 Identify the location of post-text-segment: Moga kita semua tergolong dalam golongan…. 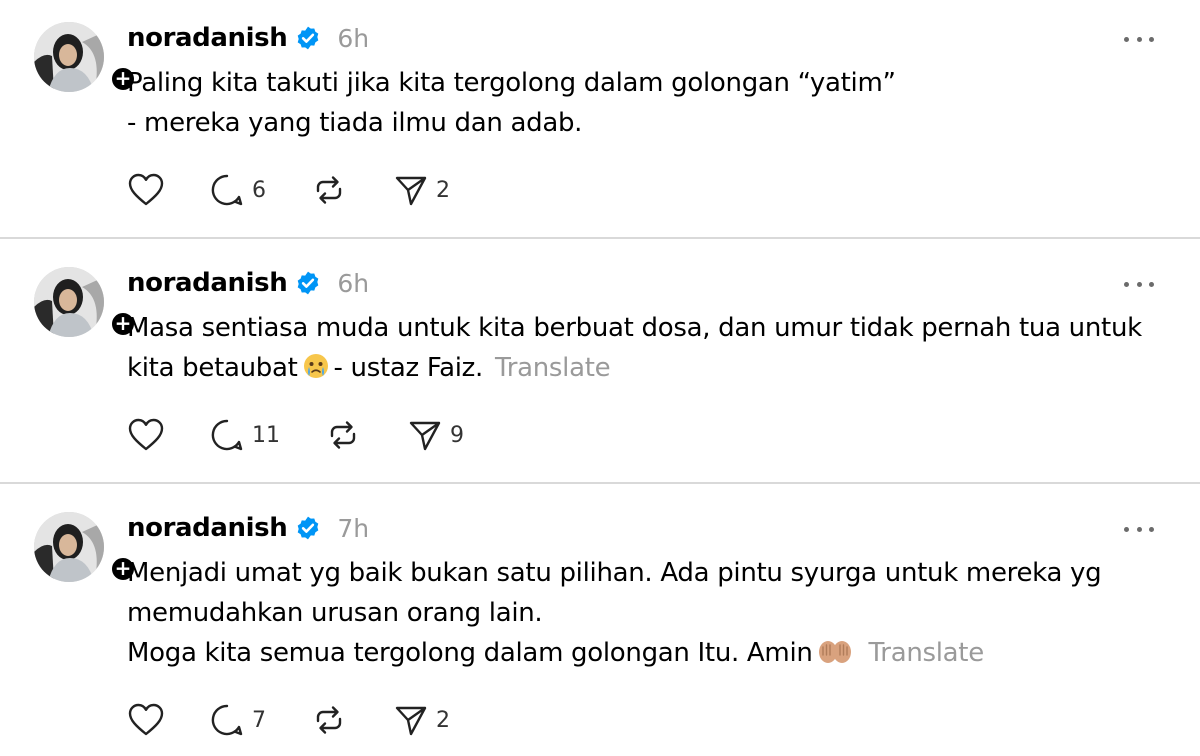
(470, 653).